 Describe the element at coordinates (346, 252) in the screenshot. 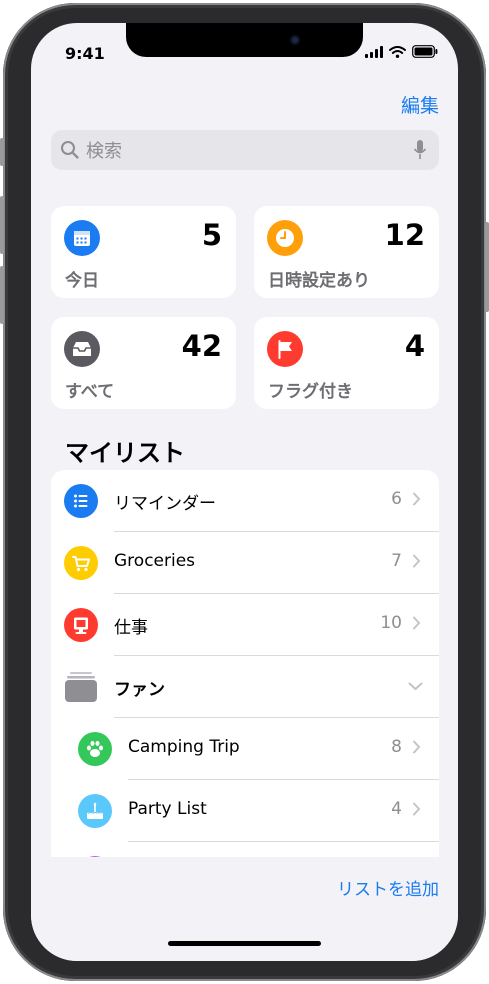

I see `smart-list-scheduled: 12 日時設定あり` at that location.